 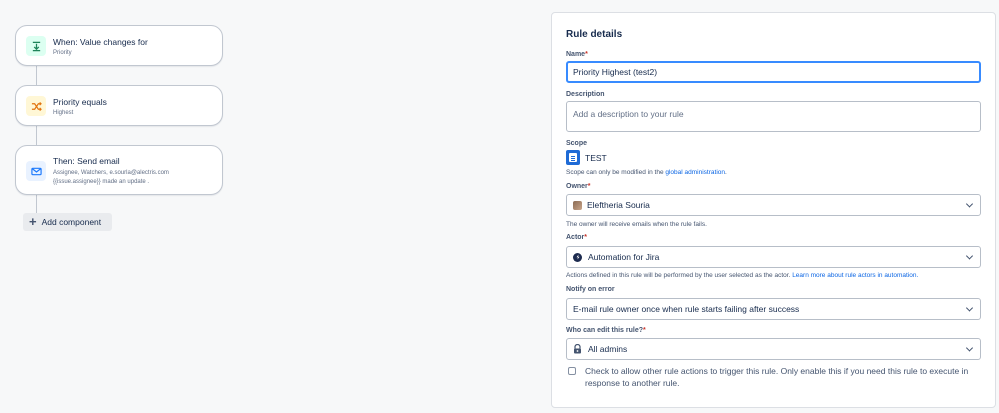 I want to click on scope-value: TEST, so click(x=586, y=157).